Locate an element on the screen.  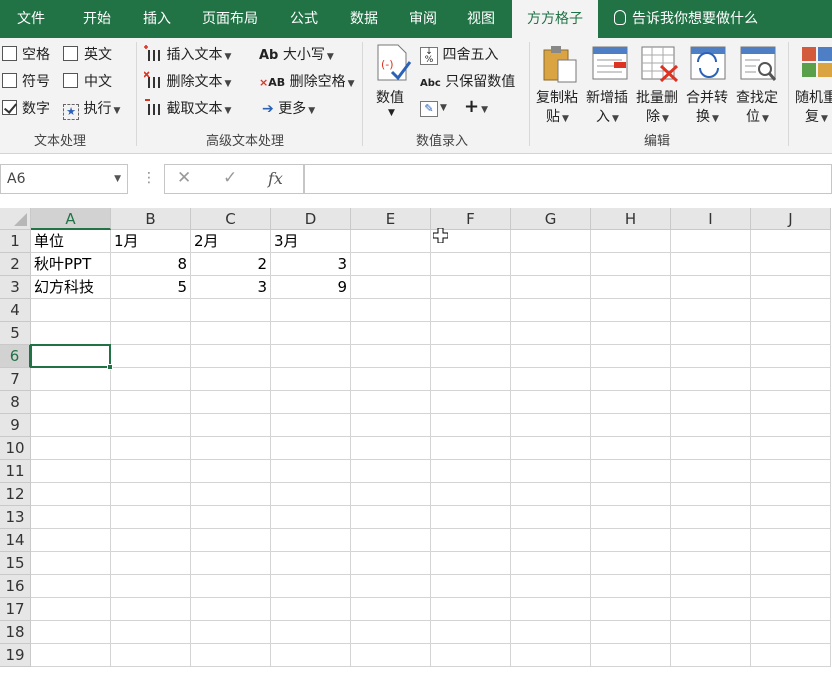
cell-j16 is located at coordinates (791, 586).